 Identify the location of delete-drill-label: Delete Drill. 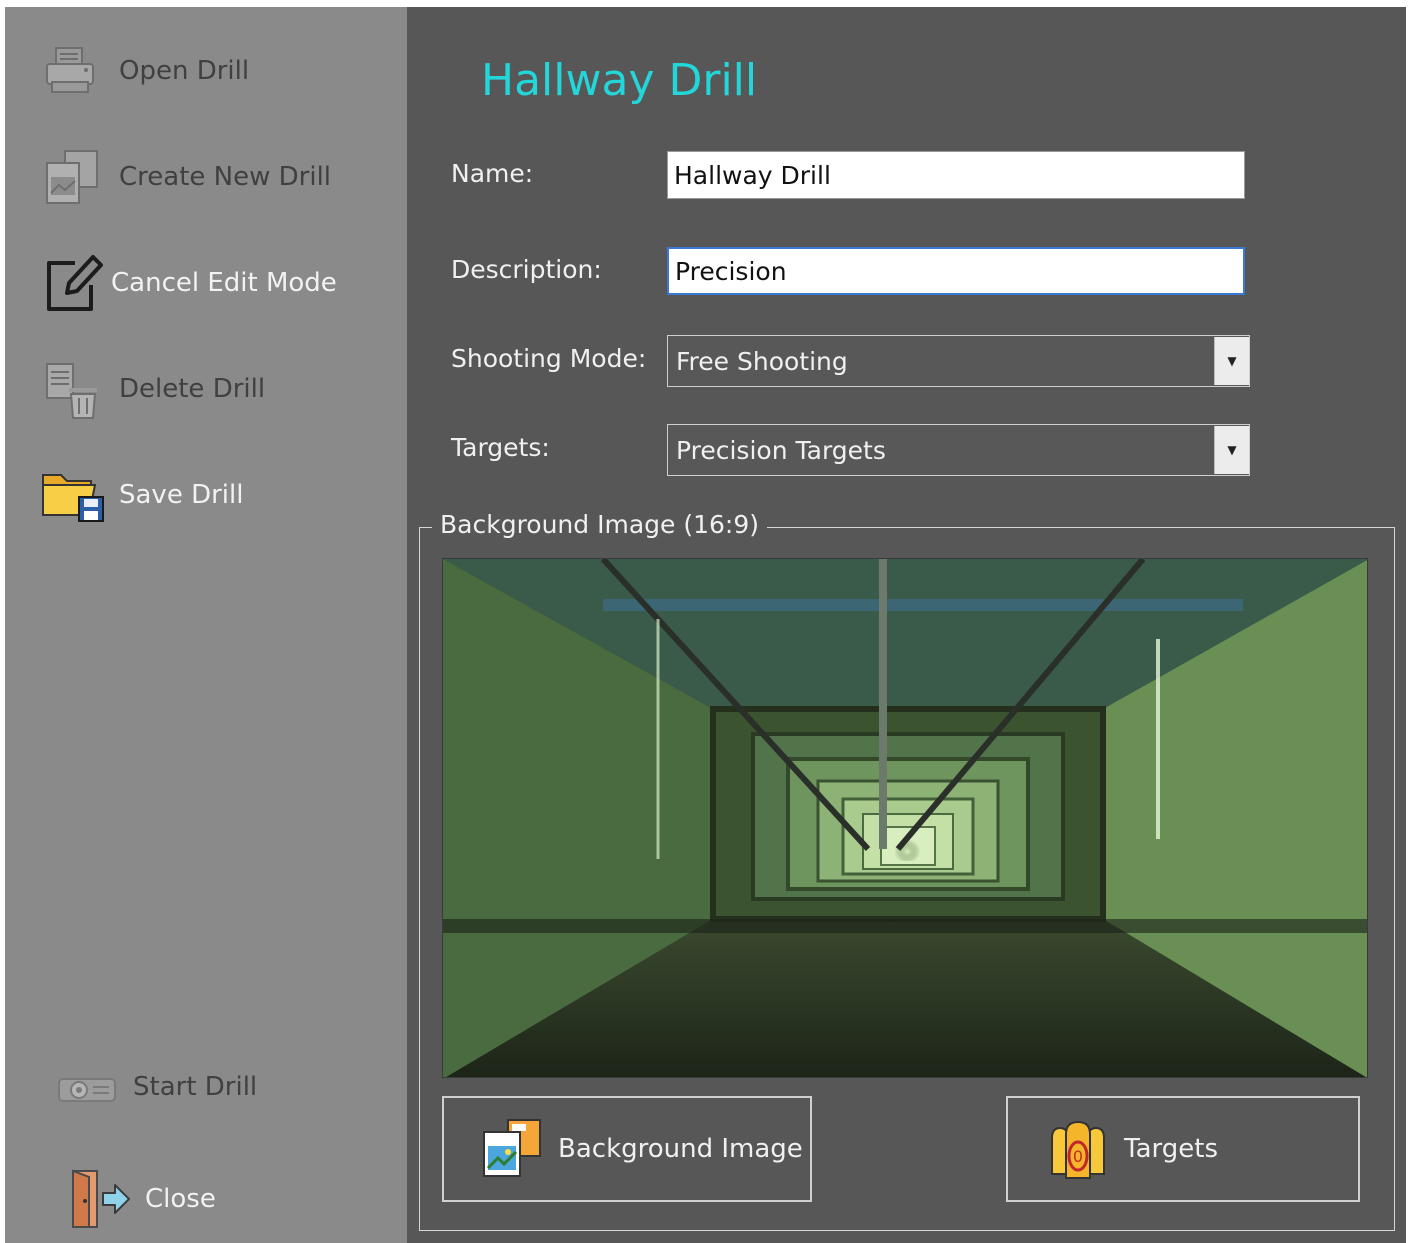
(192, 389).